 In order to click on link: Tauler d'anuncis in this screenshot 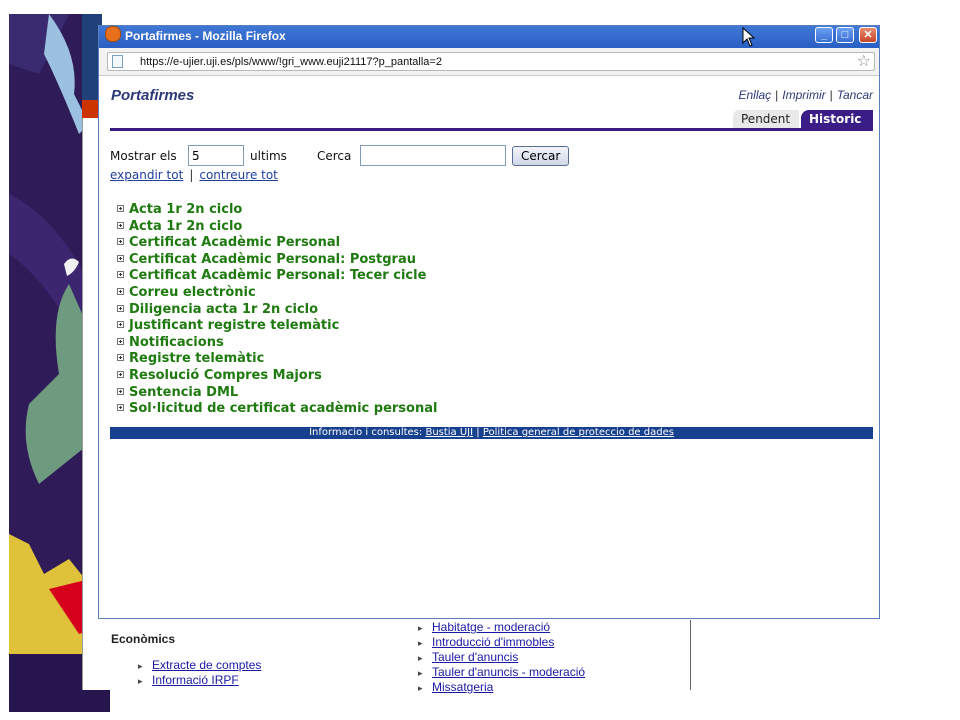, I will do `click(475, 657)`.